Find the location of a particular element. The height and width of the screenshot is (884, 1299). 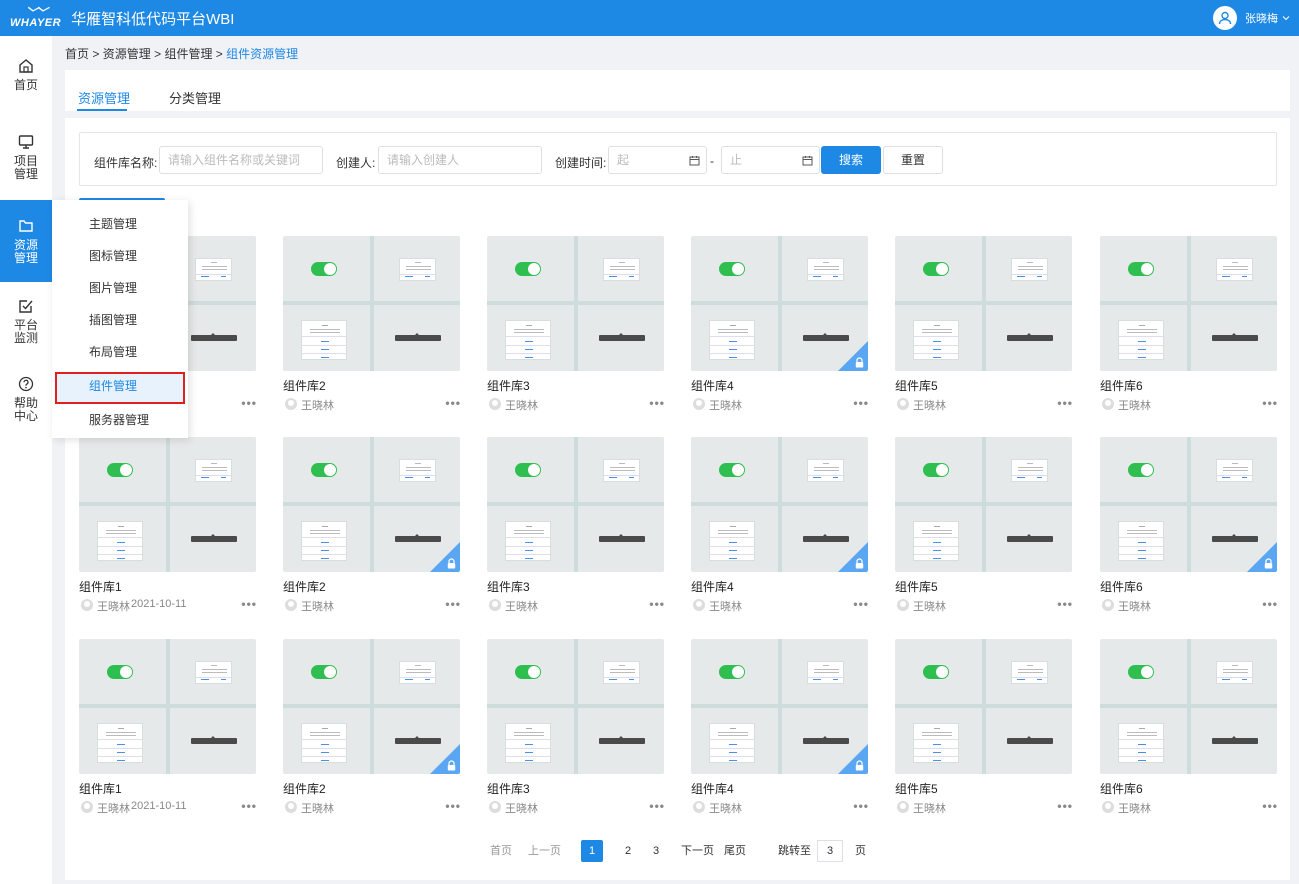

submenu-item-servers: 服务器管理 is located at coordinates (120, 420).